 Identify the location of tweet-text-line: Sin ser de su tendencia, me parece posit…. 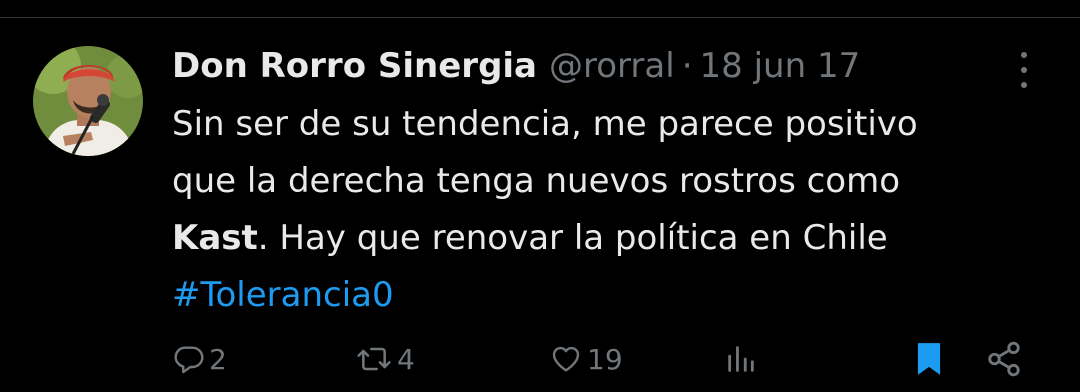
(545, 124).